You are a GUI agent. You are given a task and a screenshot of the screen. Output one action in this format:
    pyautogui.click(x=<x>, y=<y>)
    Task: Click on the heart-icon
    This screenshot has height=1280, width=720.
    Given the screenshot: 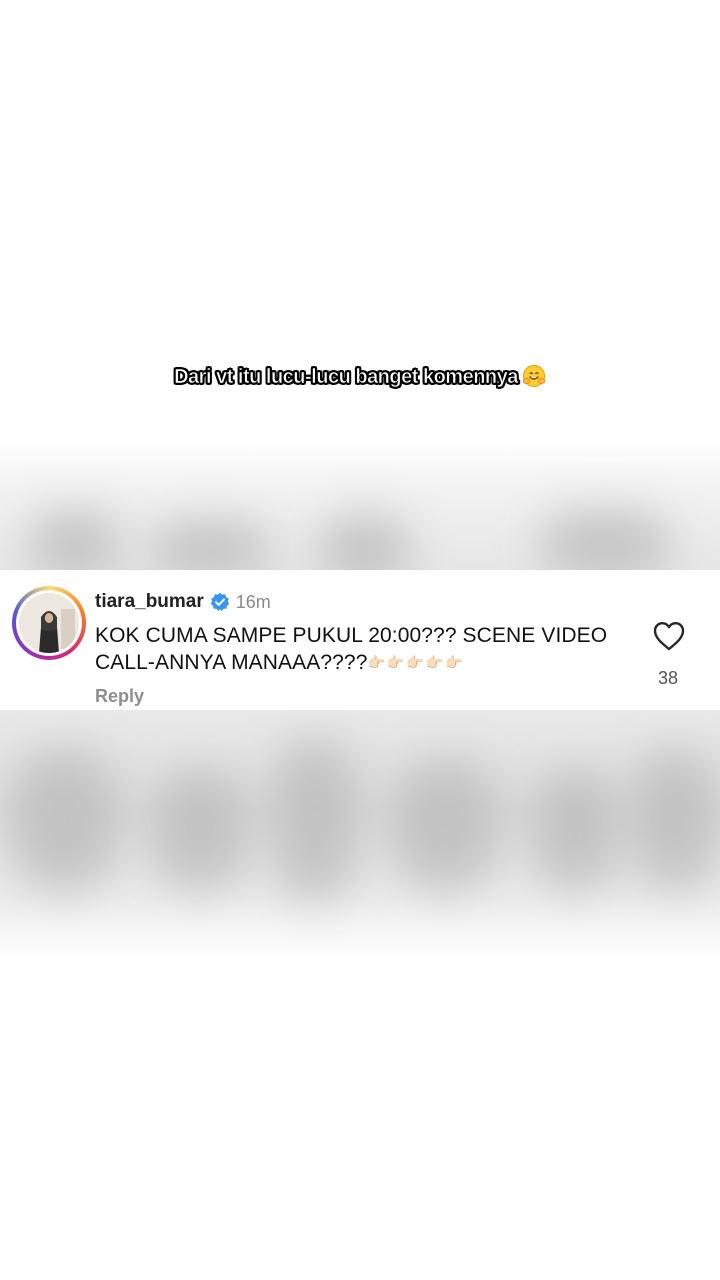 What is the action you would take?
    pyautogui.click(x=669, y=636)
    